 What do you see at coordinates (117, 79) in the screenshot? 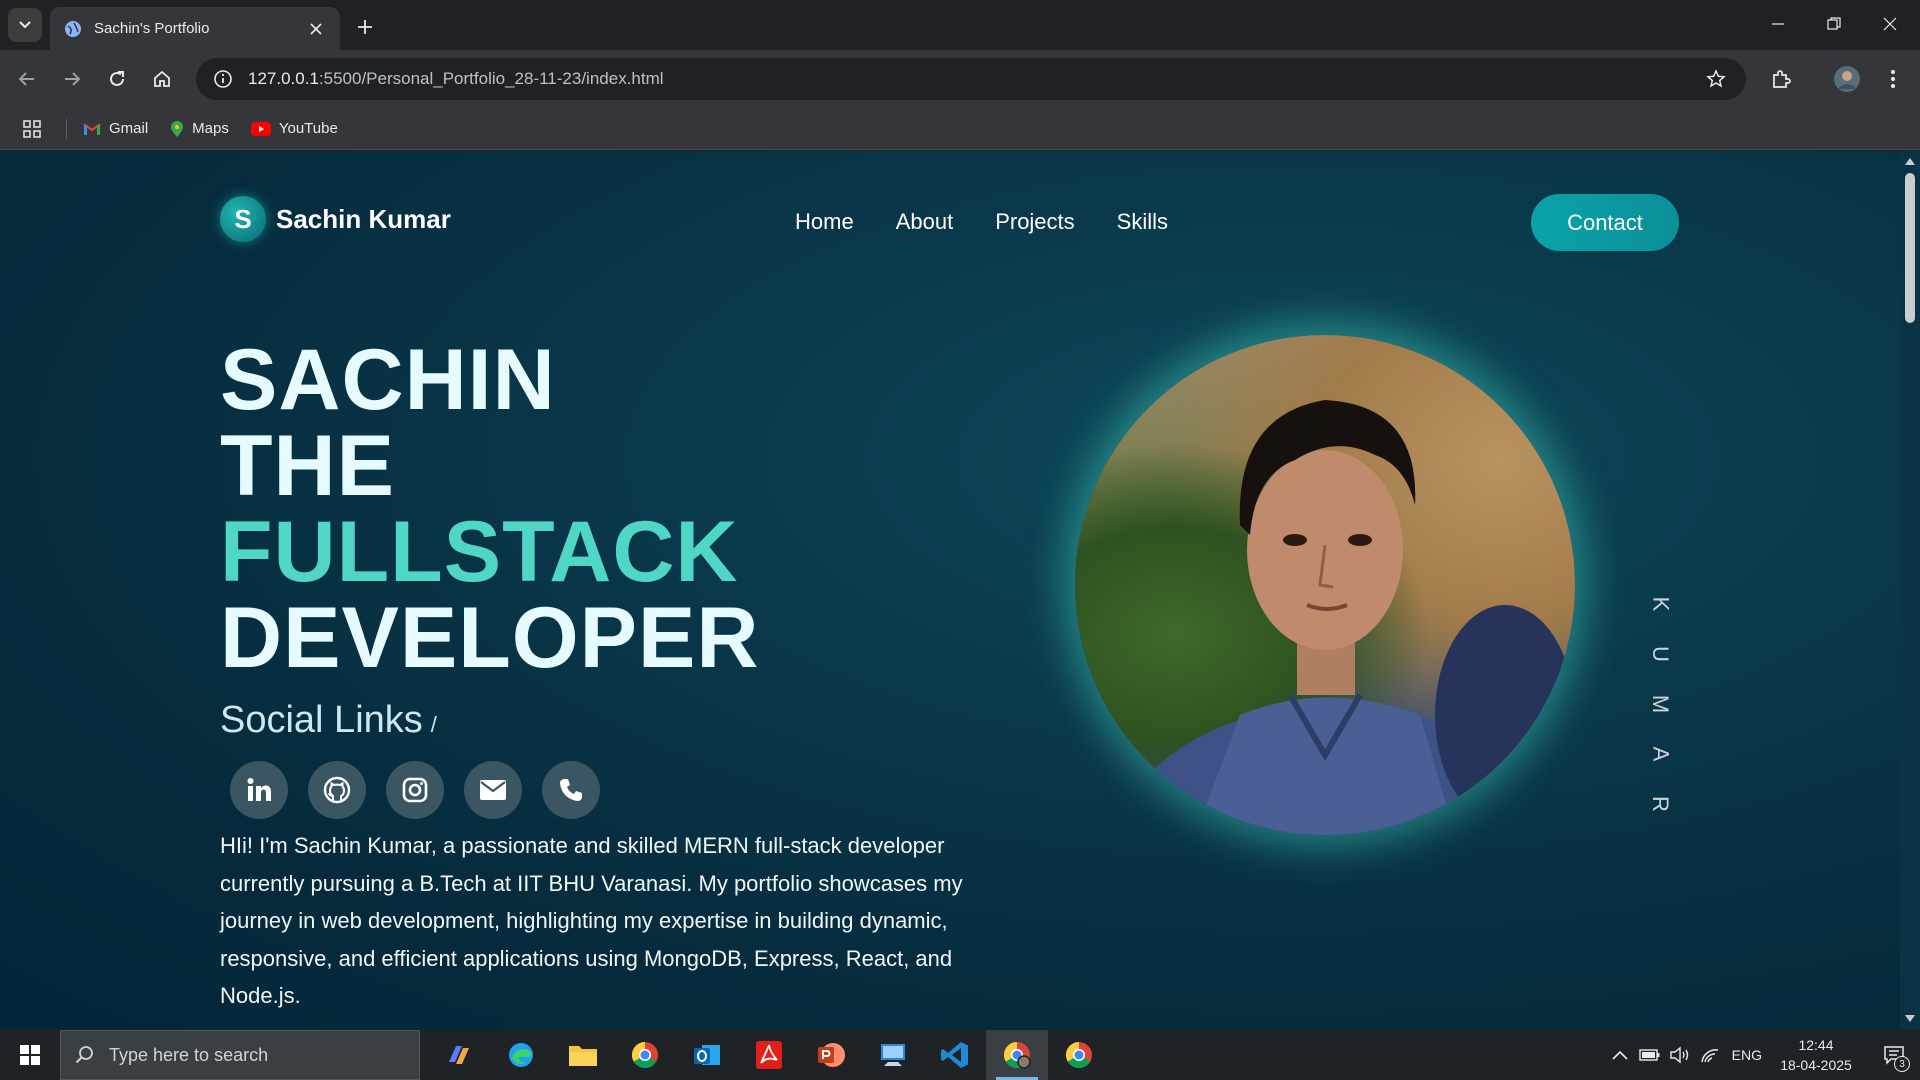
I see `reload-button` at bounding box center [117, 79].